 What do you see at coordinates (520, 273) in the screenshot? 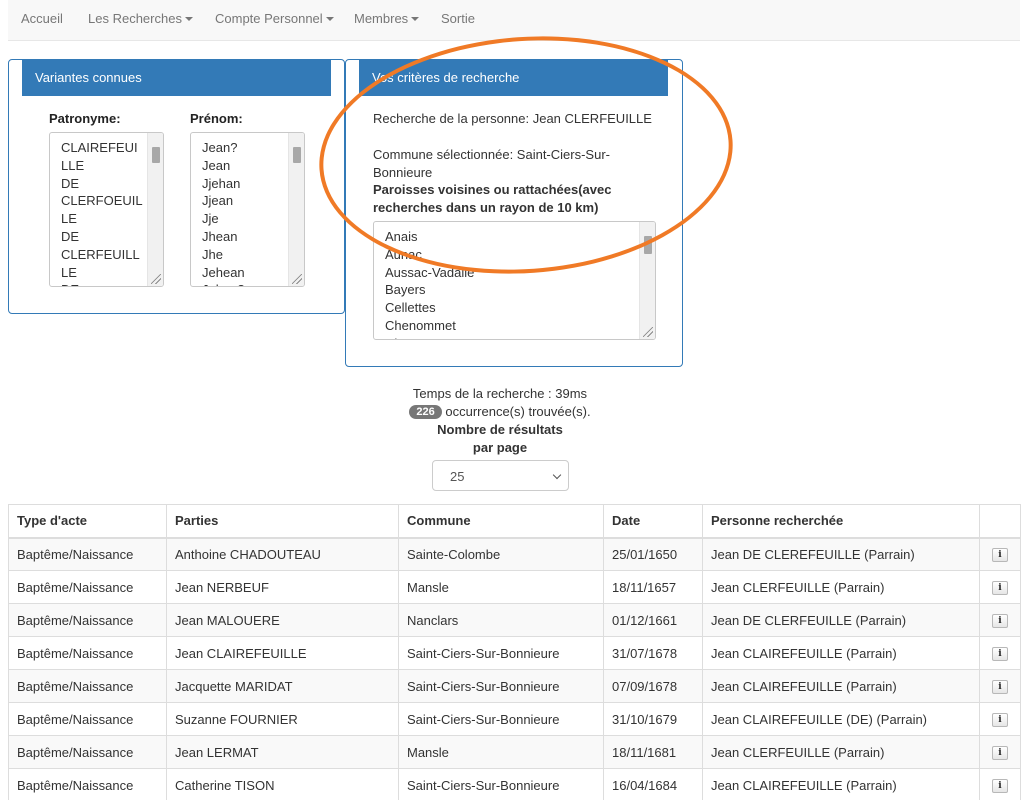
I see `paroisse-option: Aussac-Vadalle` at bounding box center [520, 273].